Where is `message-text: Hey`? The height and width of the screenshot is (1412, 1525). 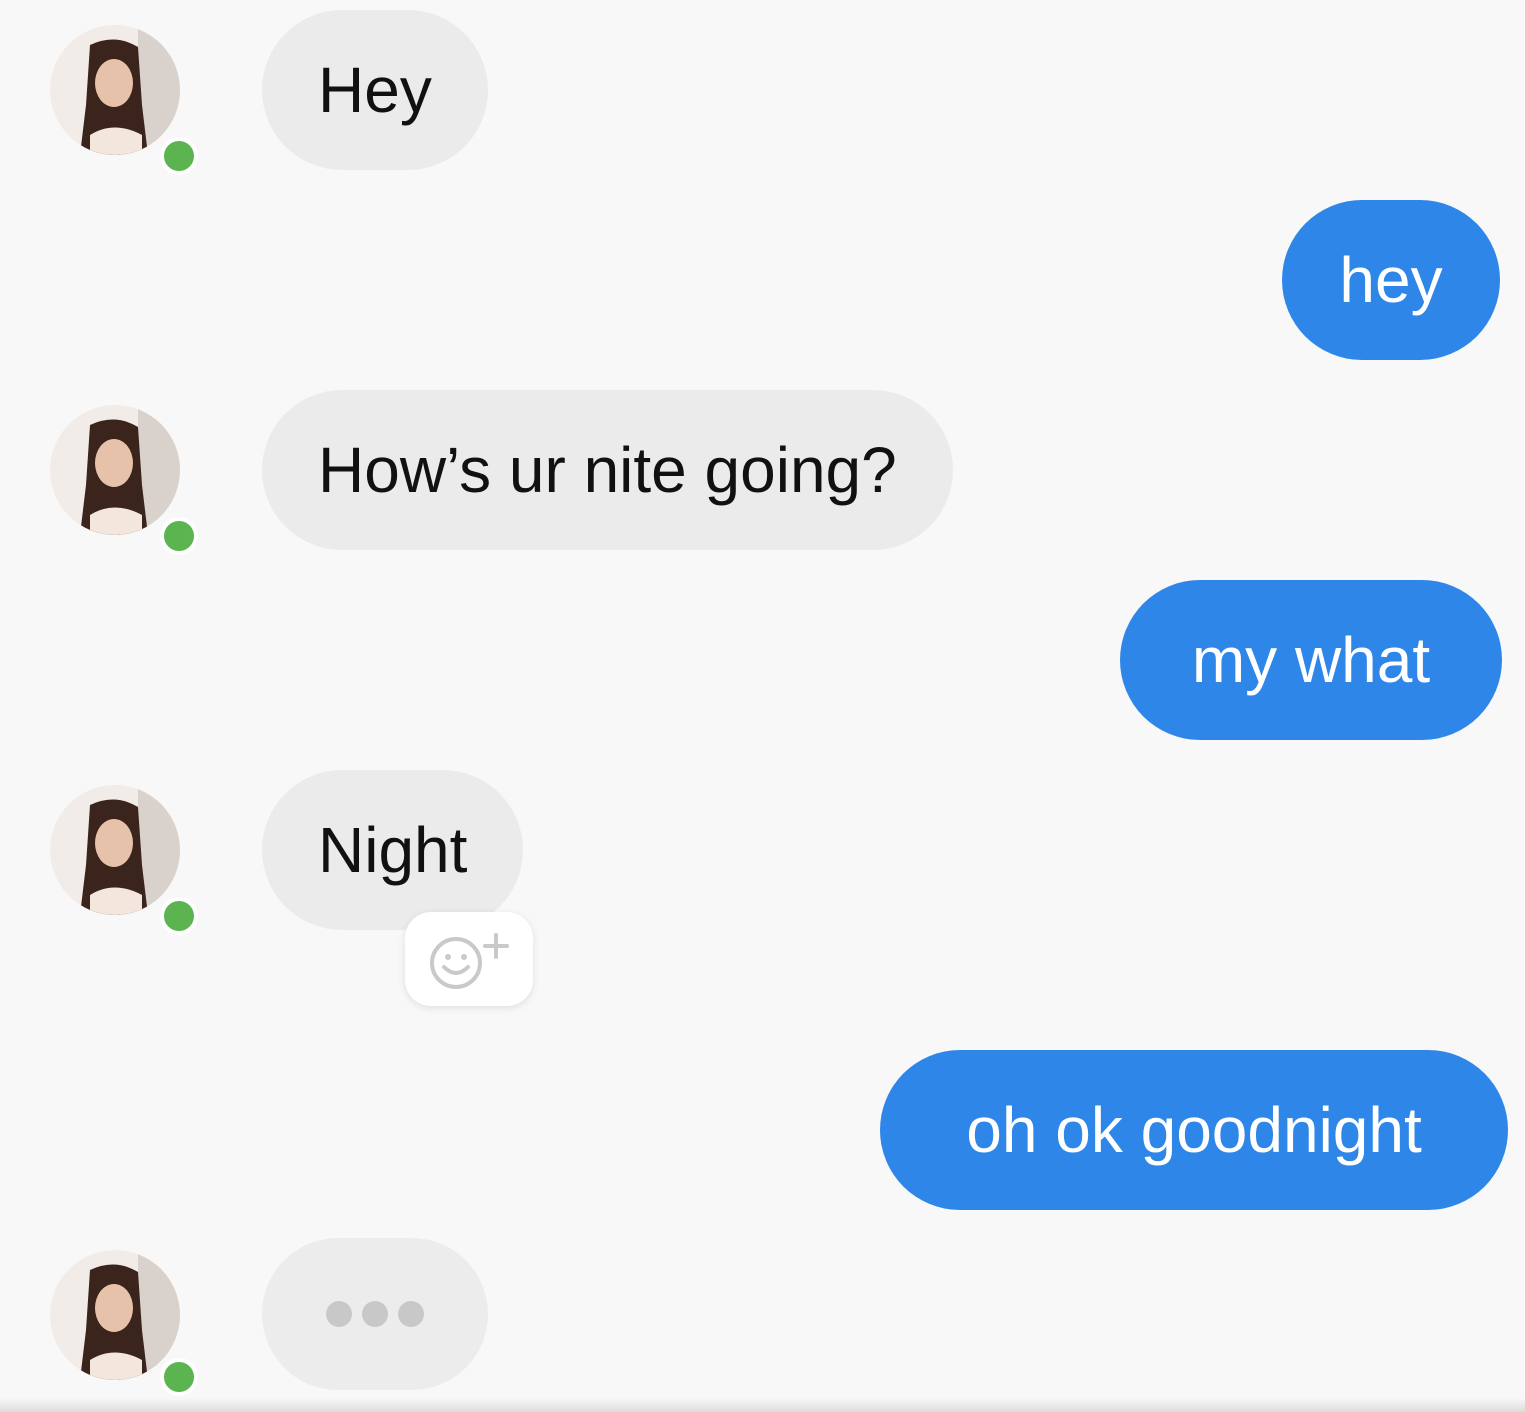 message-text: Hey is located at coordinates (375, 90).